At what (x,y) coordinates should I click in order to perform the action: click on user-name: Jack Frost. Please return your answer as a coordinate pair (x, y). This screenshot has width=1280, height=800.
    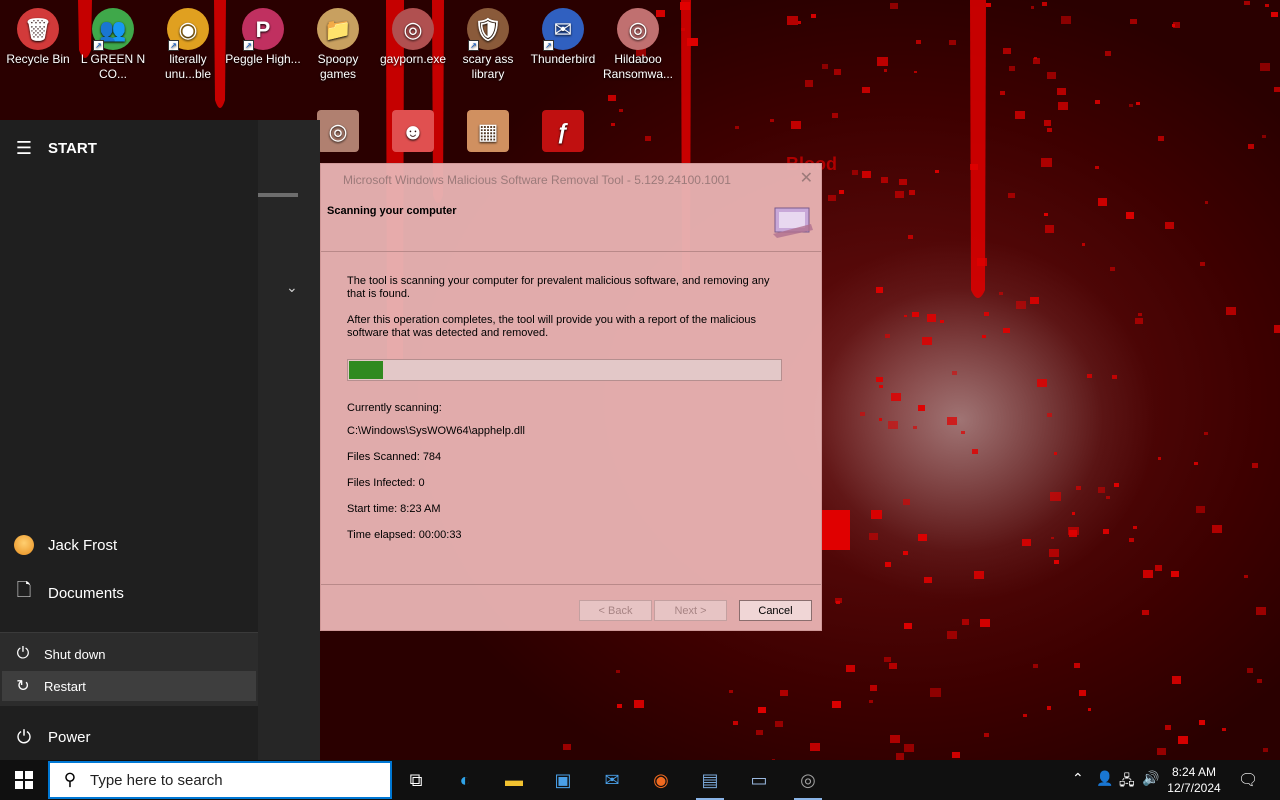
    Looking at the image, I should click on (83, 545).